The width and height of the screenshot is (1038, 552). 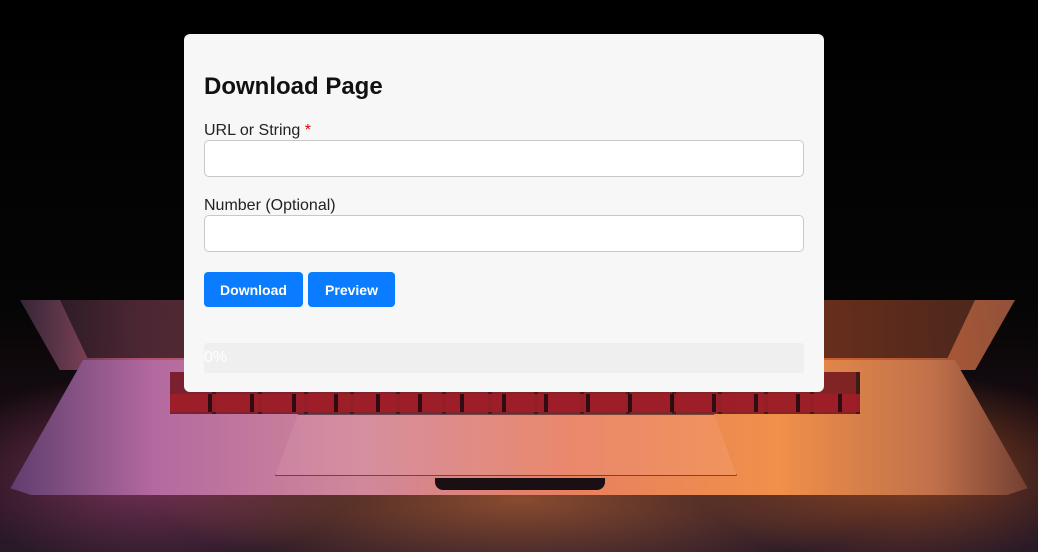 I want to click on laptop-notch, so click(x=520, y=484).